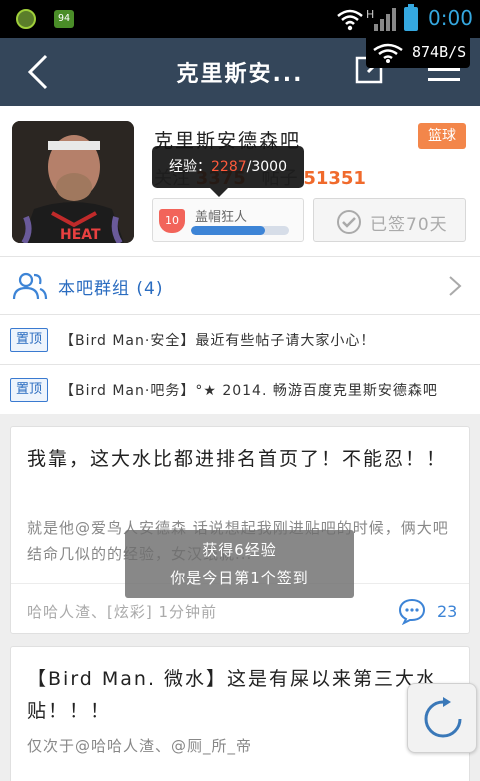 The image size is (480, 781). What do you see at coordinates (64, 19) in the screenshot?
I see `battery-app-icon: 94` at bounding box center [64, 19].